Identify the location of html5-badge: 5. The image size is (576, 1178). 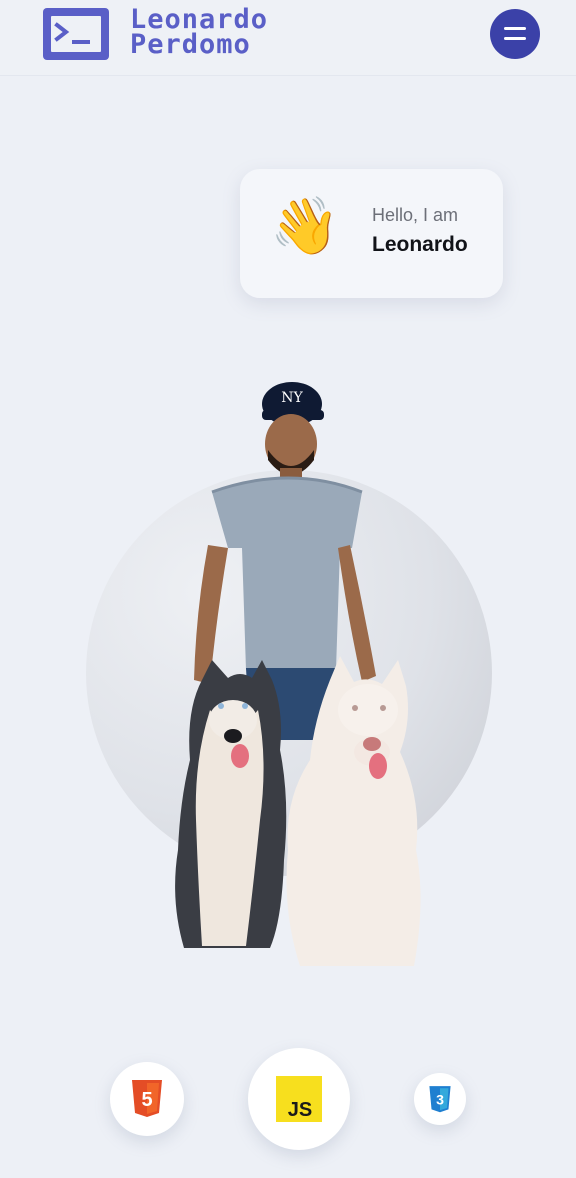
(147, 1099).